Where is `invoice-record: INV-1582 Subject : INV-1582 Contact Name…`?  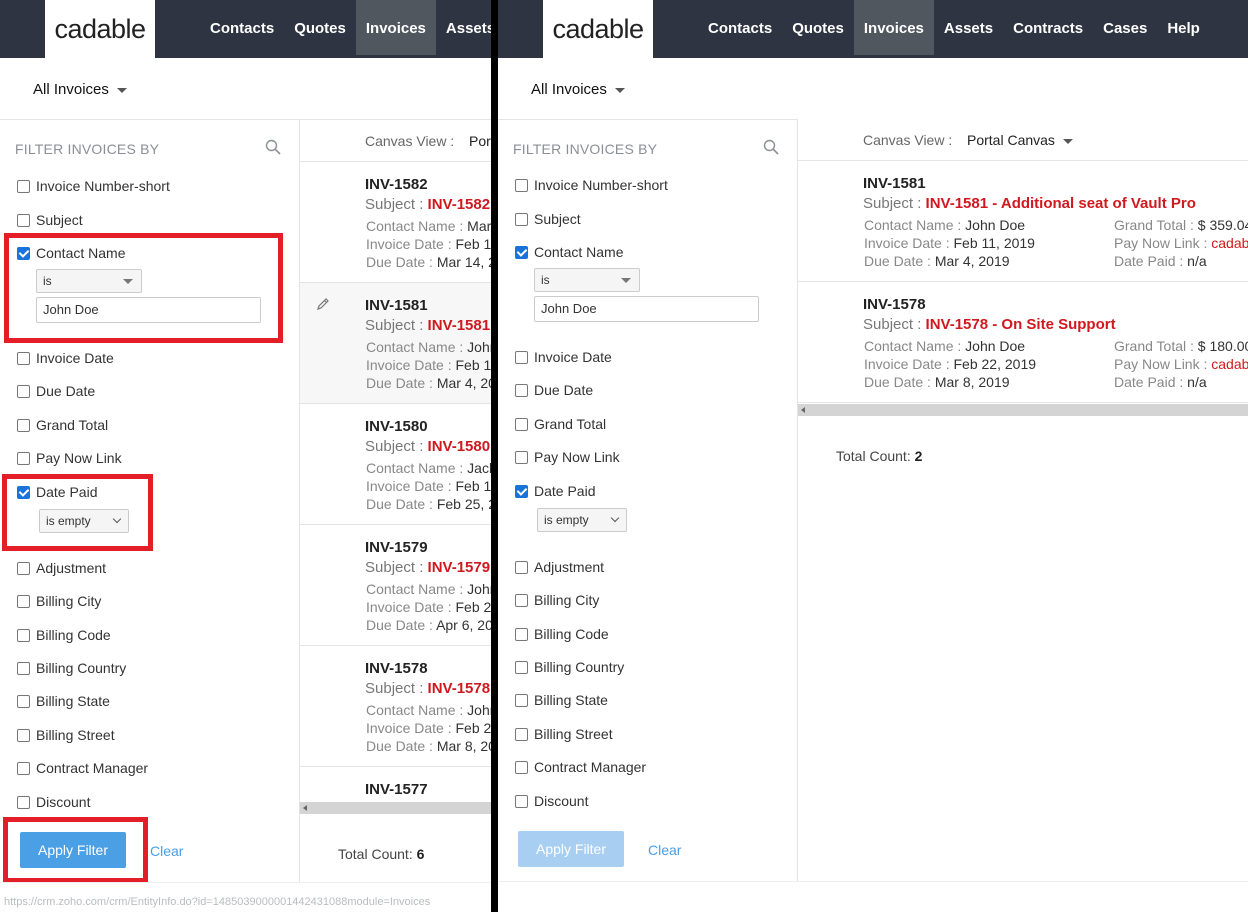
invoice-record: INV-1582 Subject : INV-1582 Contact Name… is located at coordinates (395, 222).